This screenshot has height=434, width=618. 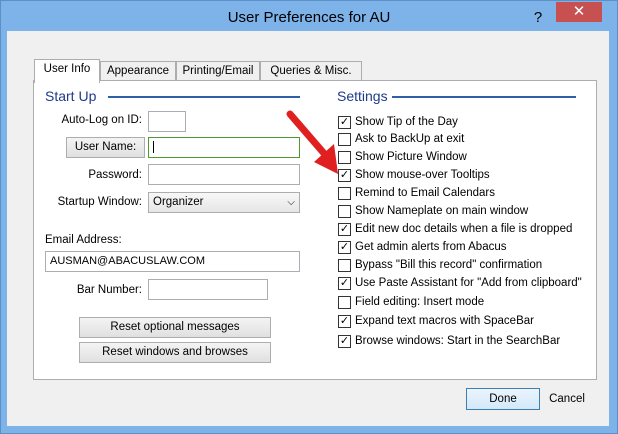 What do you see at coordinates (175, 327) in the screenshot?
I see `reset-optional-messages-button: Reset optional messages` at bounding box center [175, 327].